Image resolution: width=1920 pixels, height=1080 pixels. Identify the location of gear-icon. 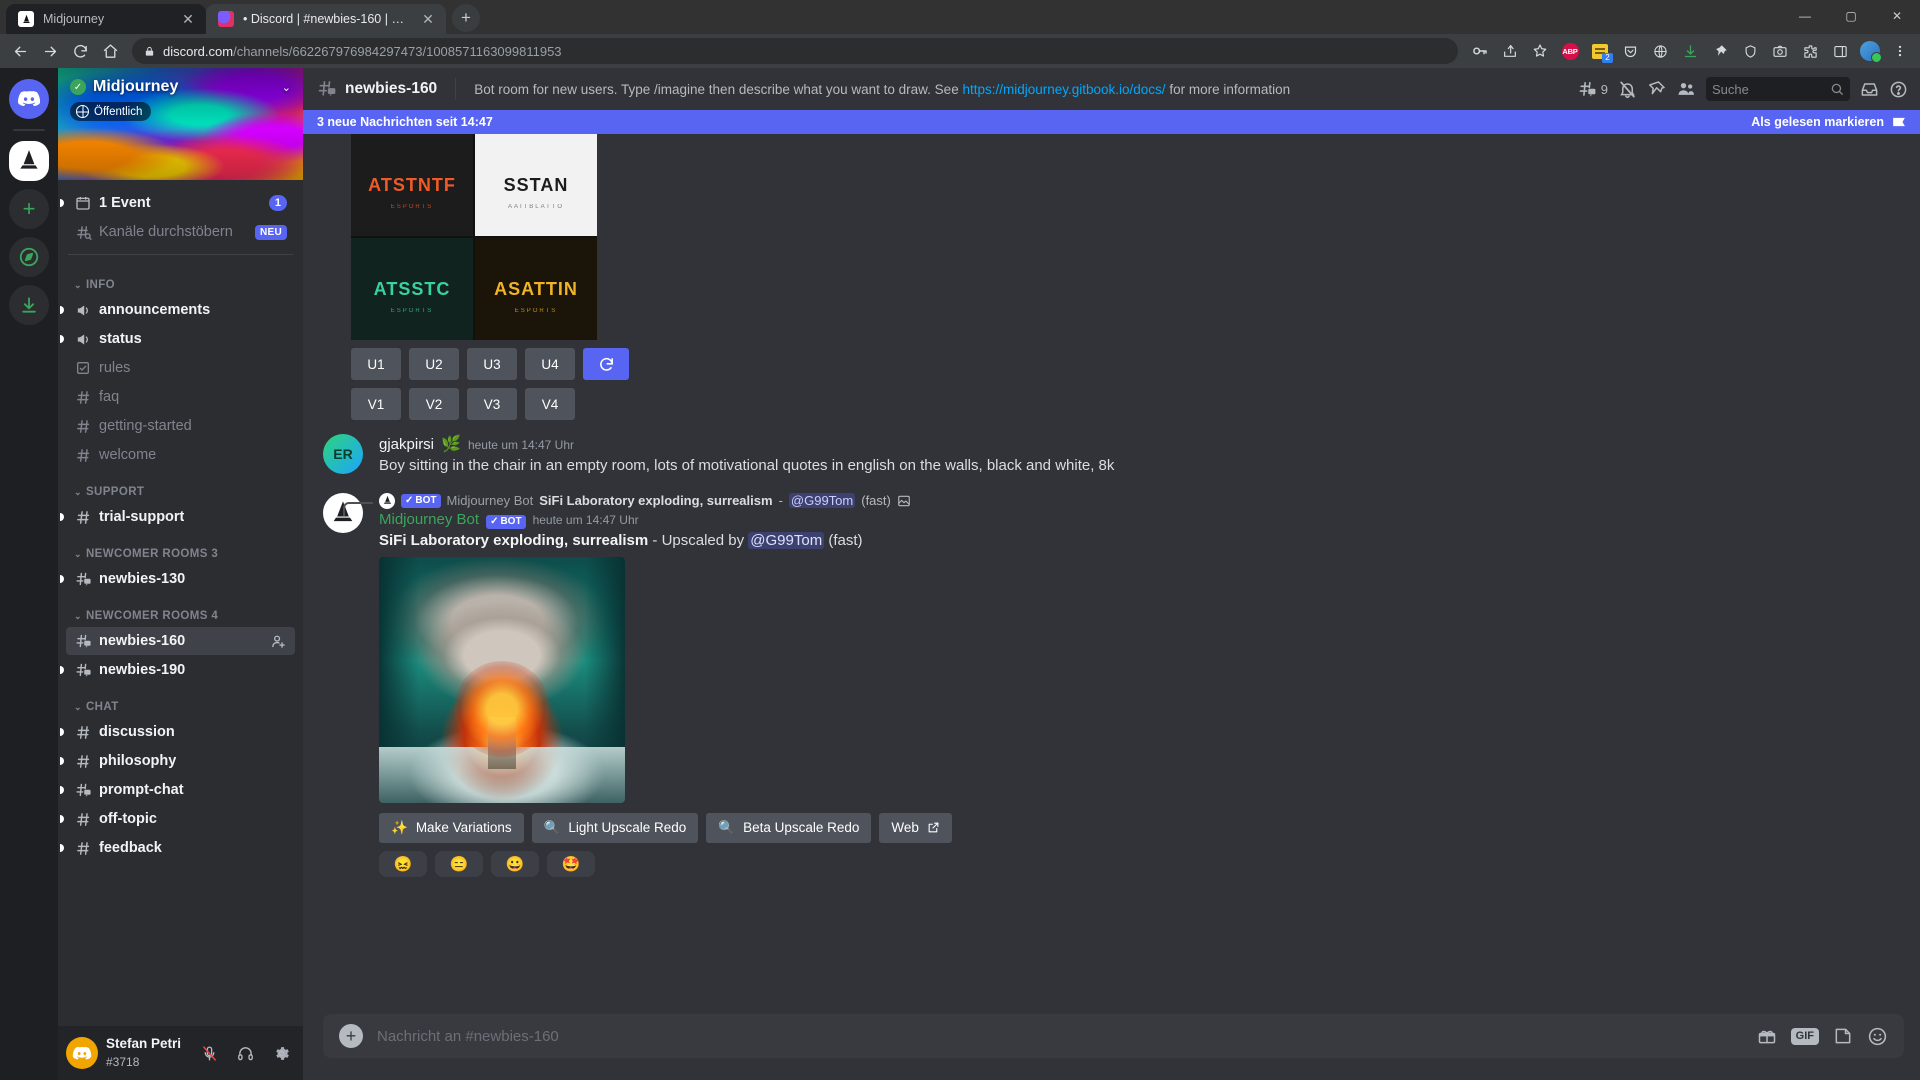
(281, 1053).